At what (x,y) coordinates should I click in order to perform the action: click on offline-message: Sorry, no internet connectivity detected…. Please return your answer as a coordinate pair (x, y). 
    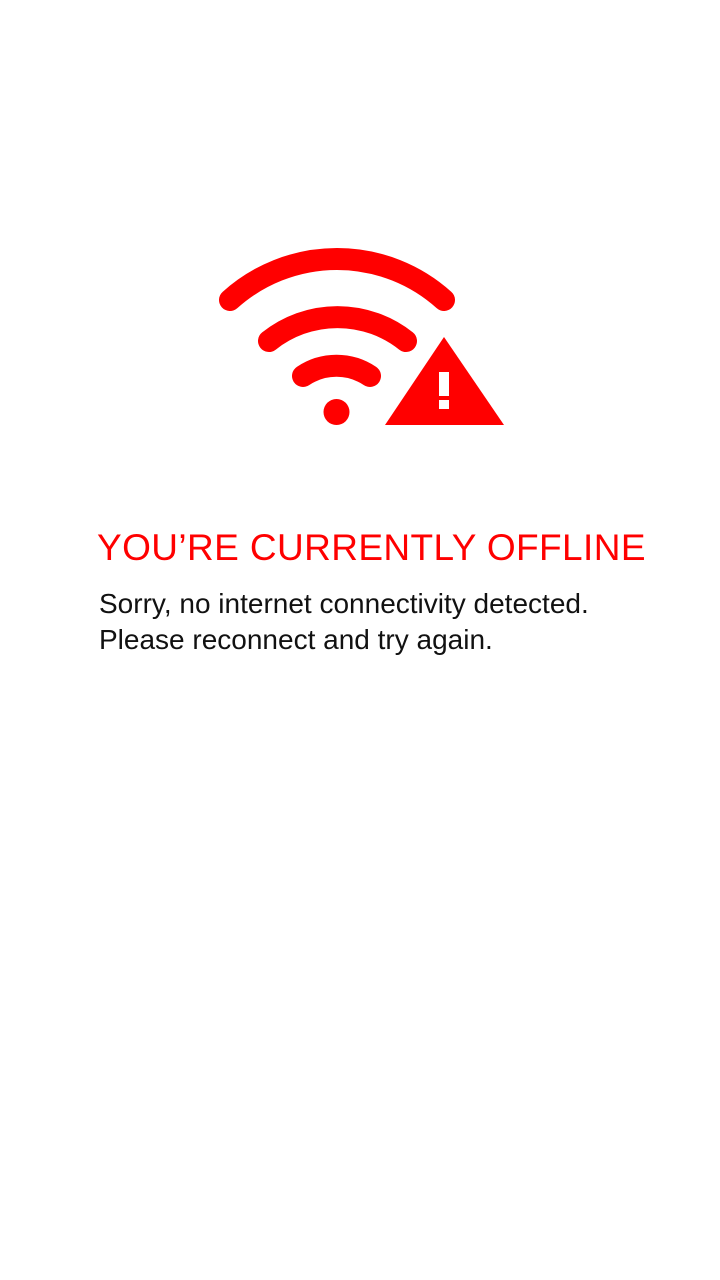
    Looking at the image, I should click on (399, 622).